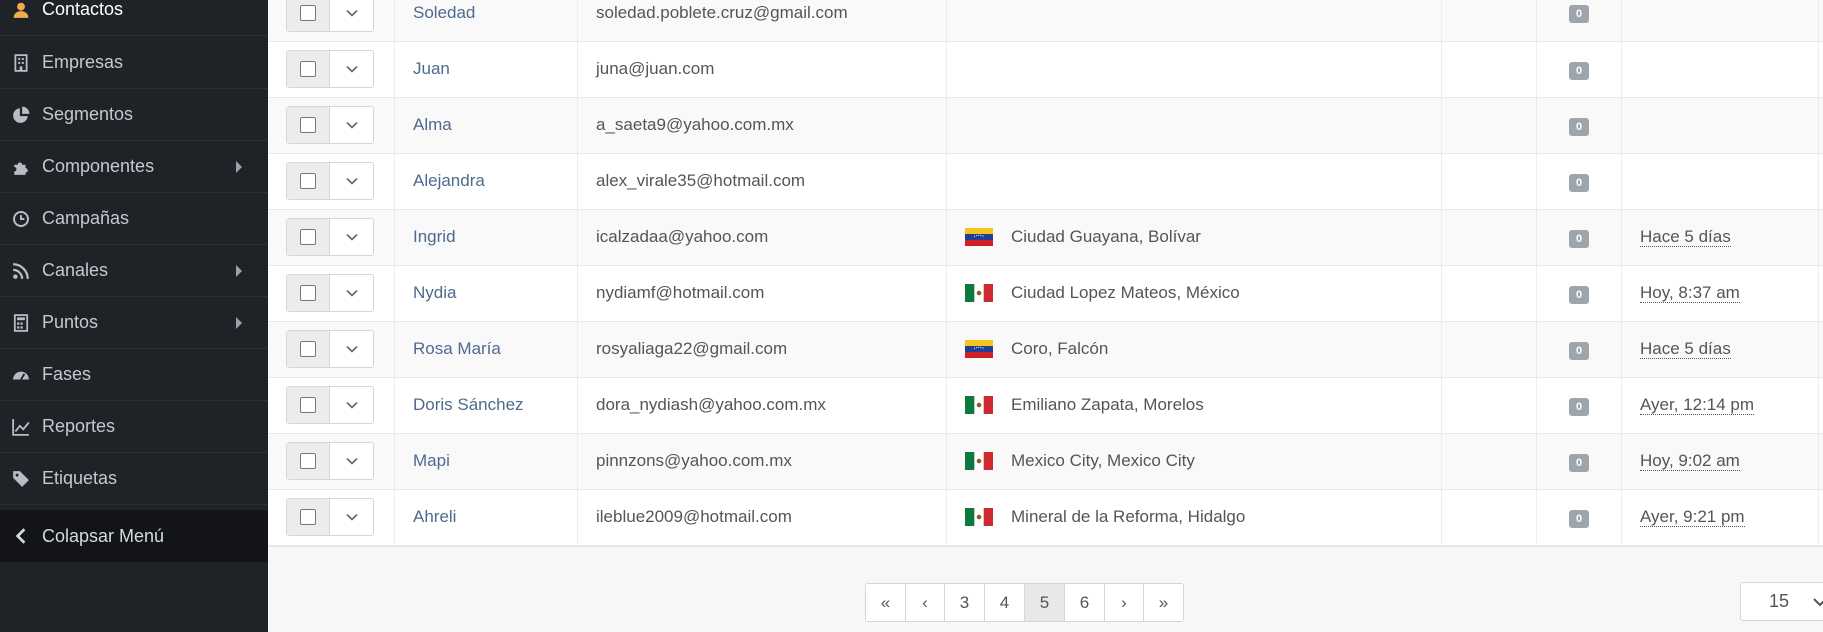  I want to click on contact-name-link: Rosa María, so click(486, 349).